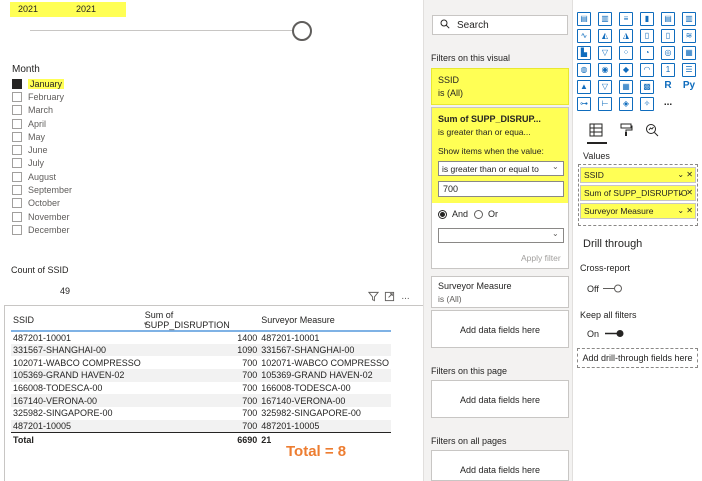 The height and width of the screenshot is (481, 702). I want to click on second-condition-dropdown, so click(501, 235).